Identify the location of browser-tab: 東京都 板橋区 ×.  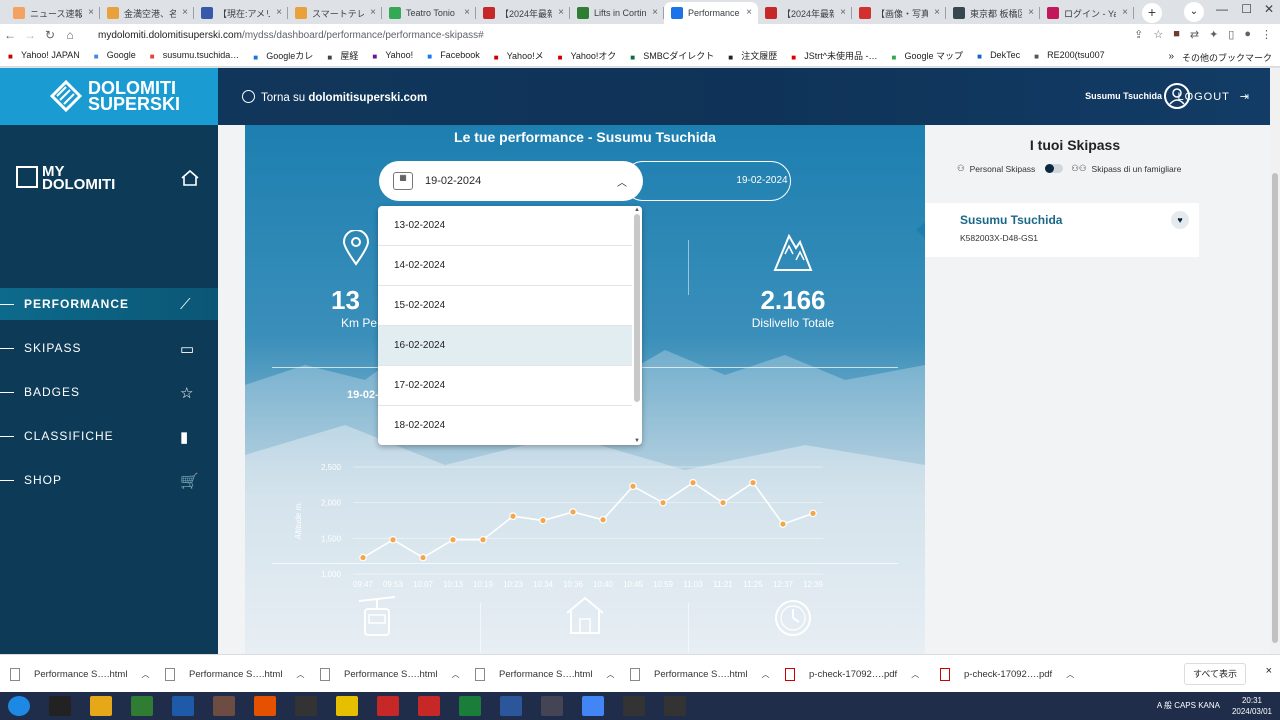
(993, 13).